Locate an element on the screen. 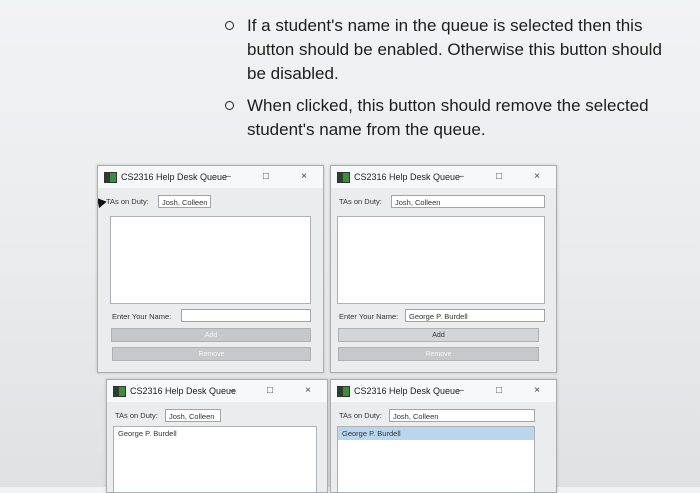  name-input: George P. Burdell is located at coordinates (475, 315).